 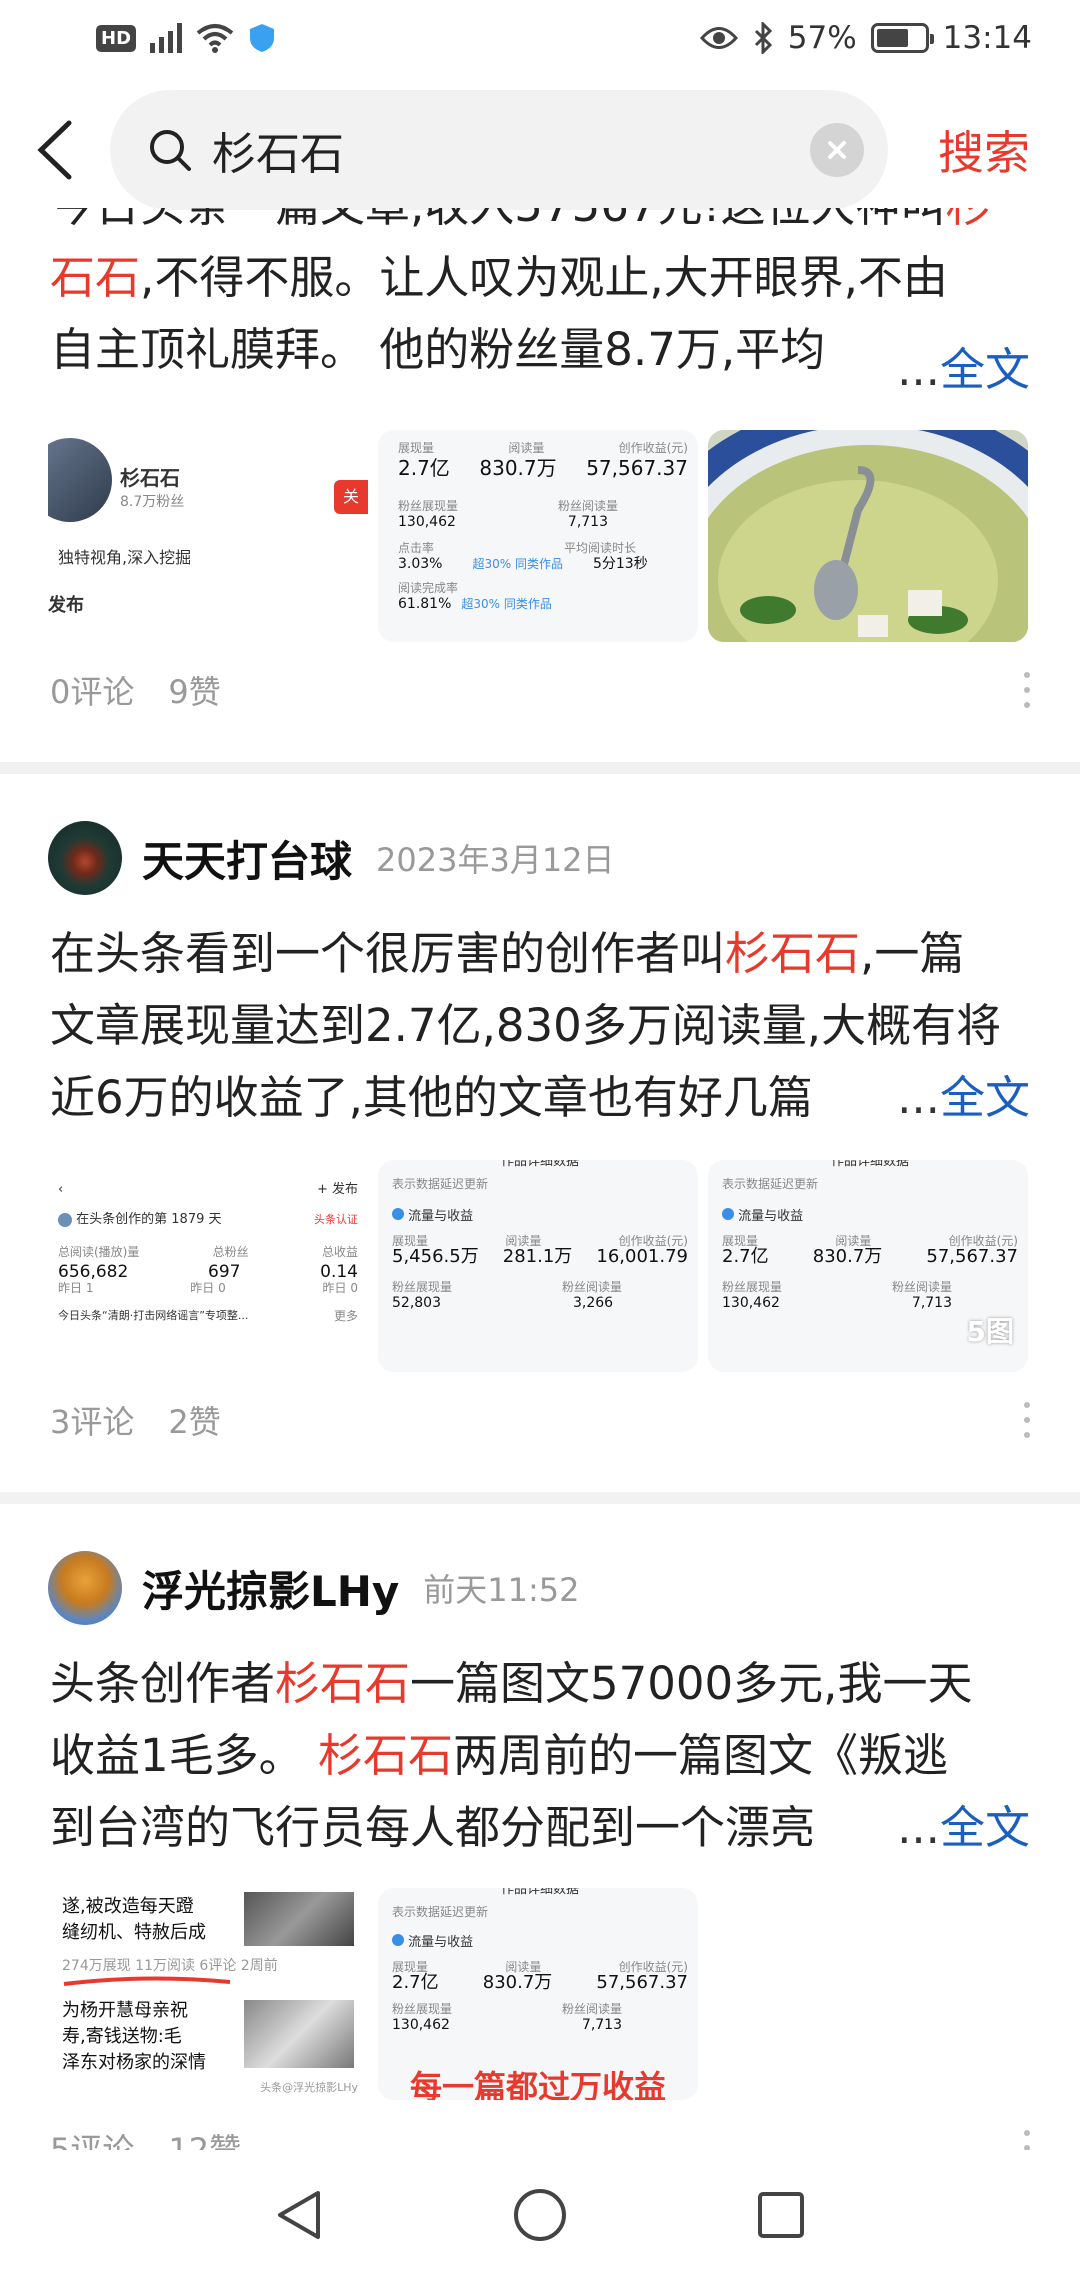 I want to click on author-name: 天天打台球, so click(x=247, y=858).